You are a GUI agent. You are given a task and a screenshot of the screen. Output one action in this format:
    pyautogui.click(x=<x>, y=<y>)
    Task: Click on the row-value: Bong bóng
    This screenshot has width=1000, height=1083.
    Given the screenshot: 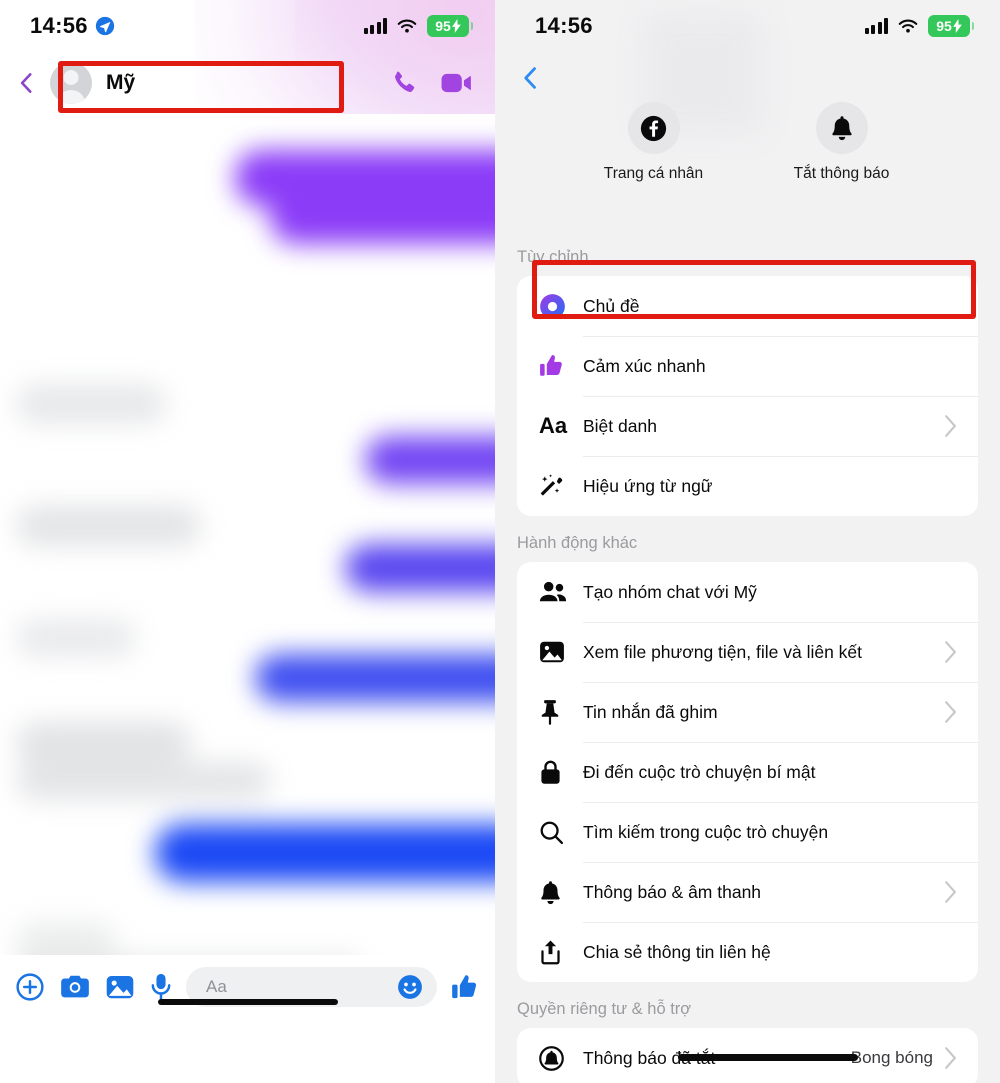 What is the action you would take?
    pyautogui.click(x=891, y=1057)
    